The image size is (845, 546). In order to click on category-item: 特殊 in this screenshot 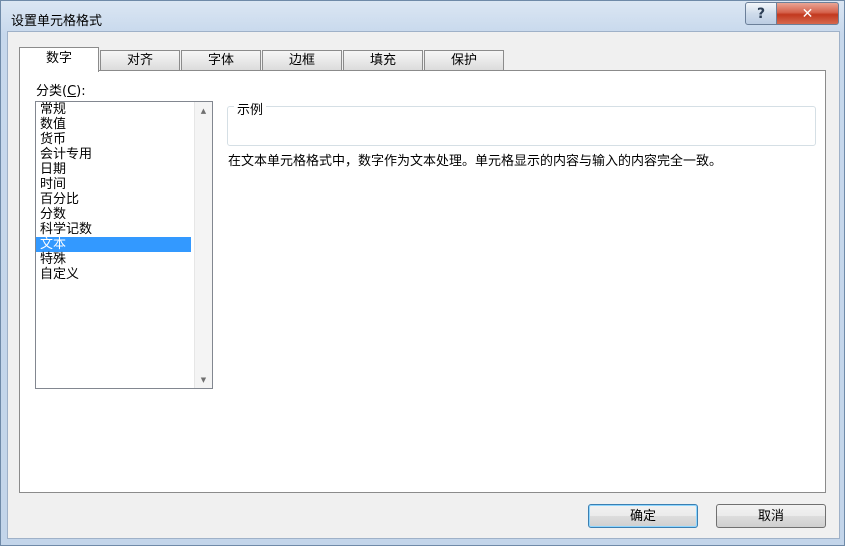, I will do `click(113, 259)`.